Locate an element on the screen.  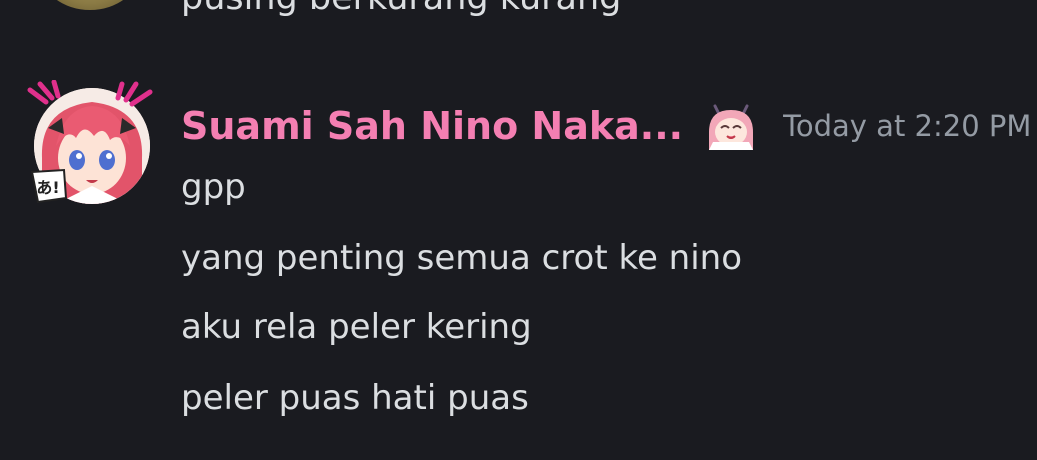
anime-chibi-icon is located at coordinates (731, 126).